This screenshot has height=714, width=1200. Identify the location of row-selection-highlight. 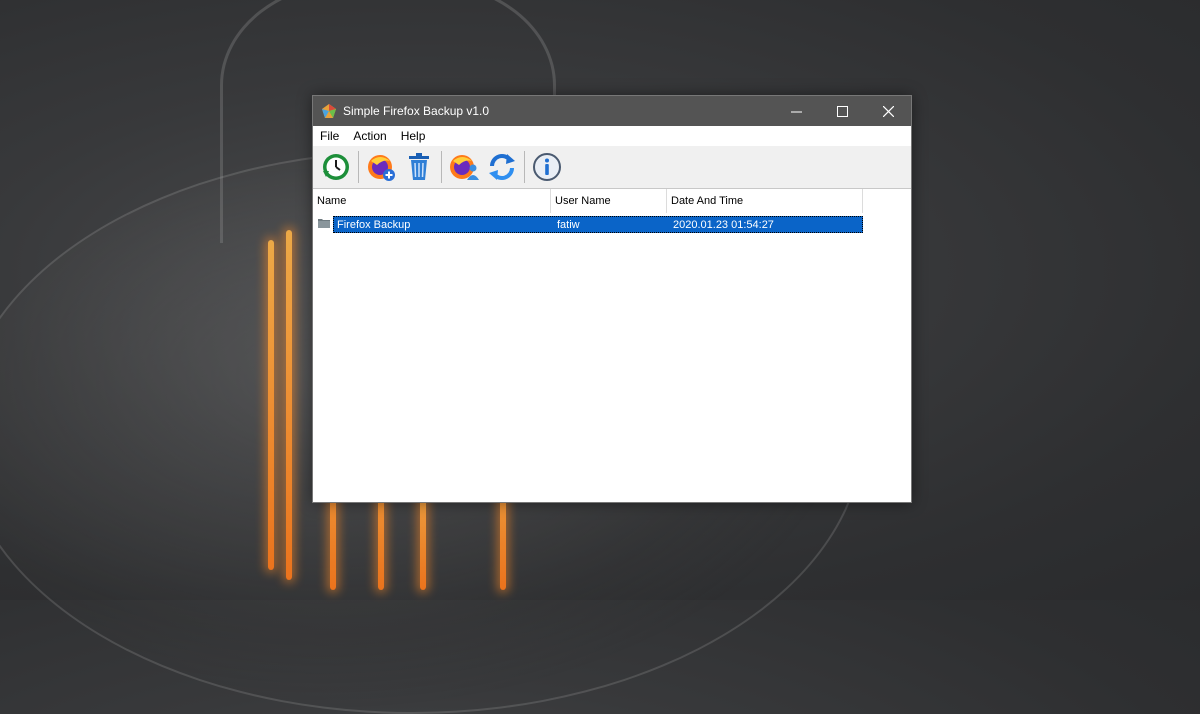
(598, 224).